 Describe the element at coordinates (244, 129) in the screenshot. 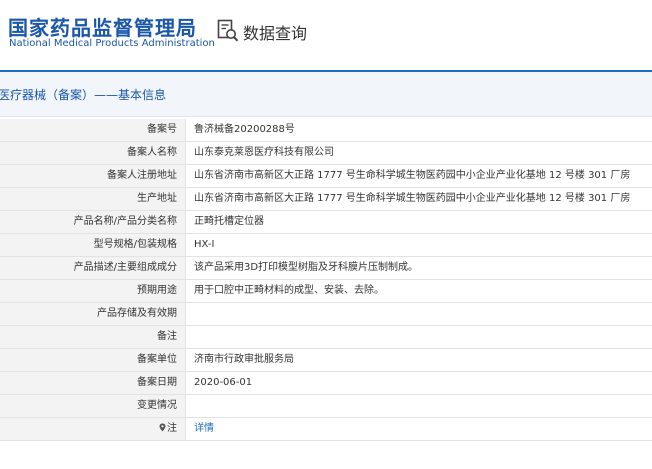

I see `row-value: 鲁济械备20200288号` at that location.